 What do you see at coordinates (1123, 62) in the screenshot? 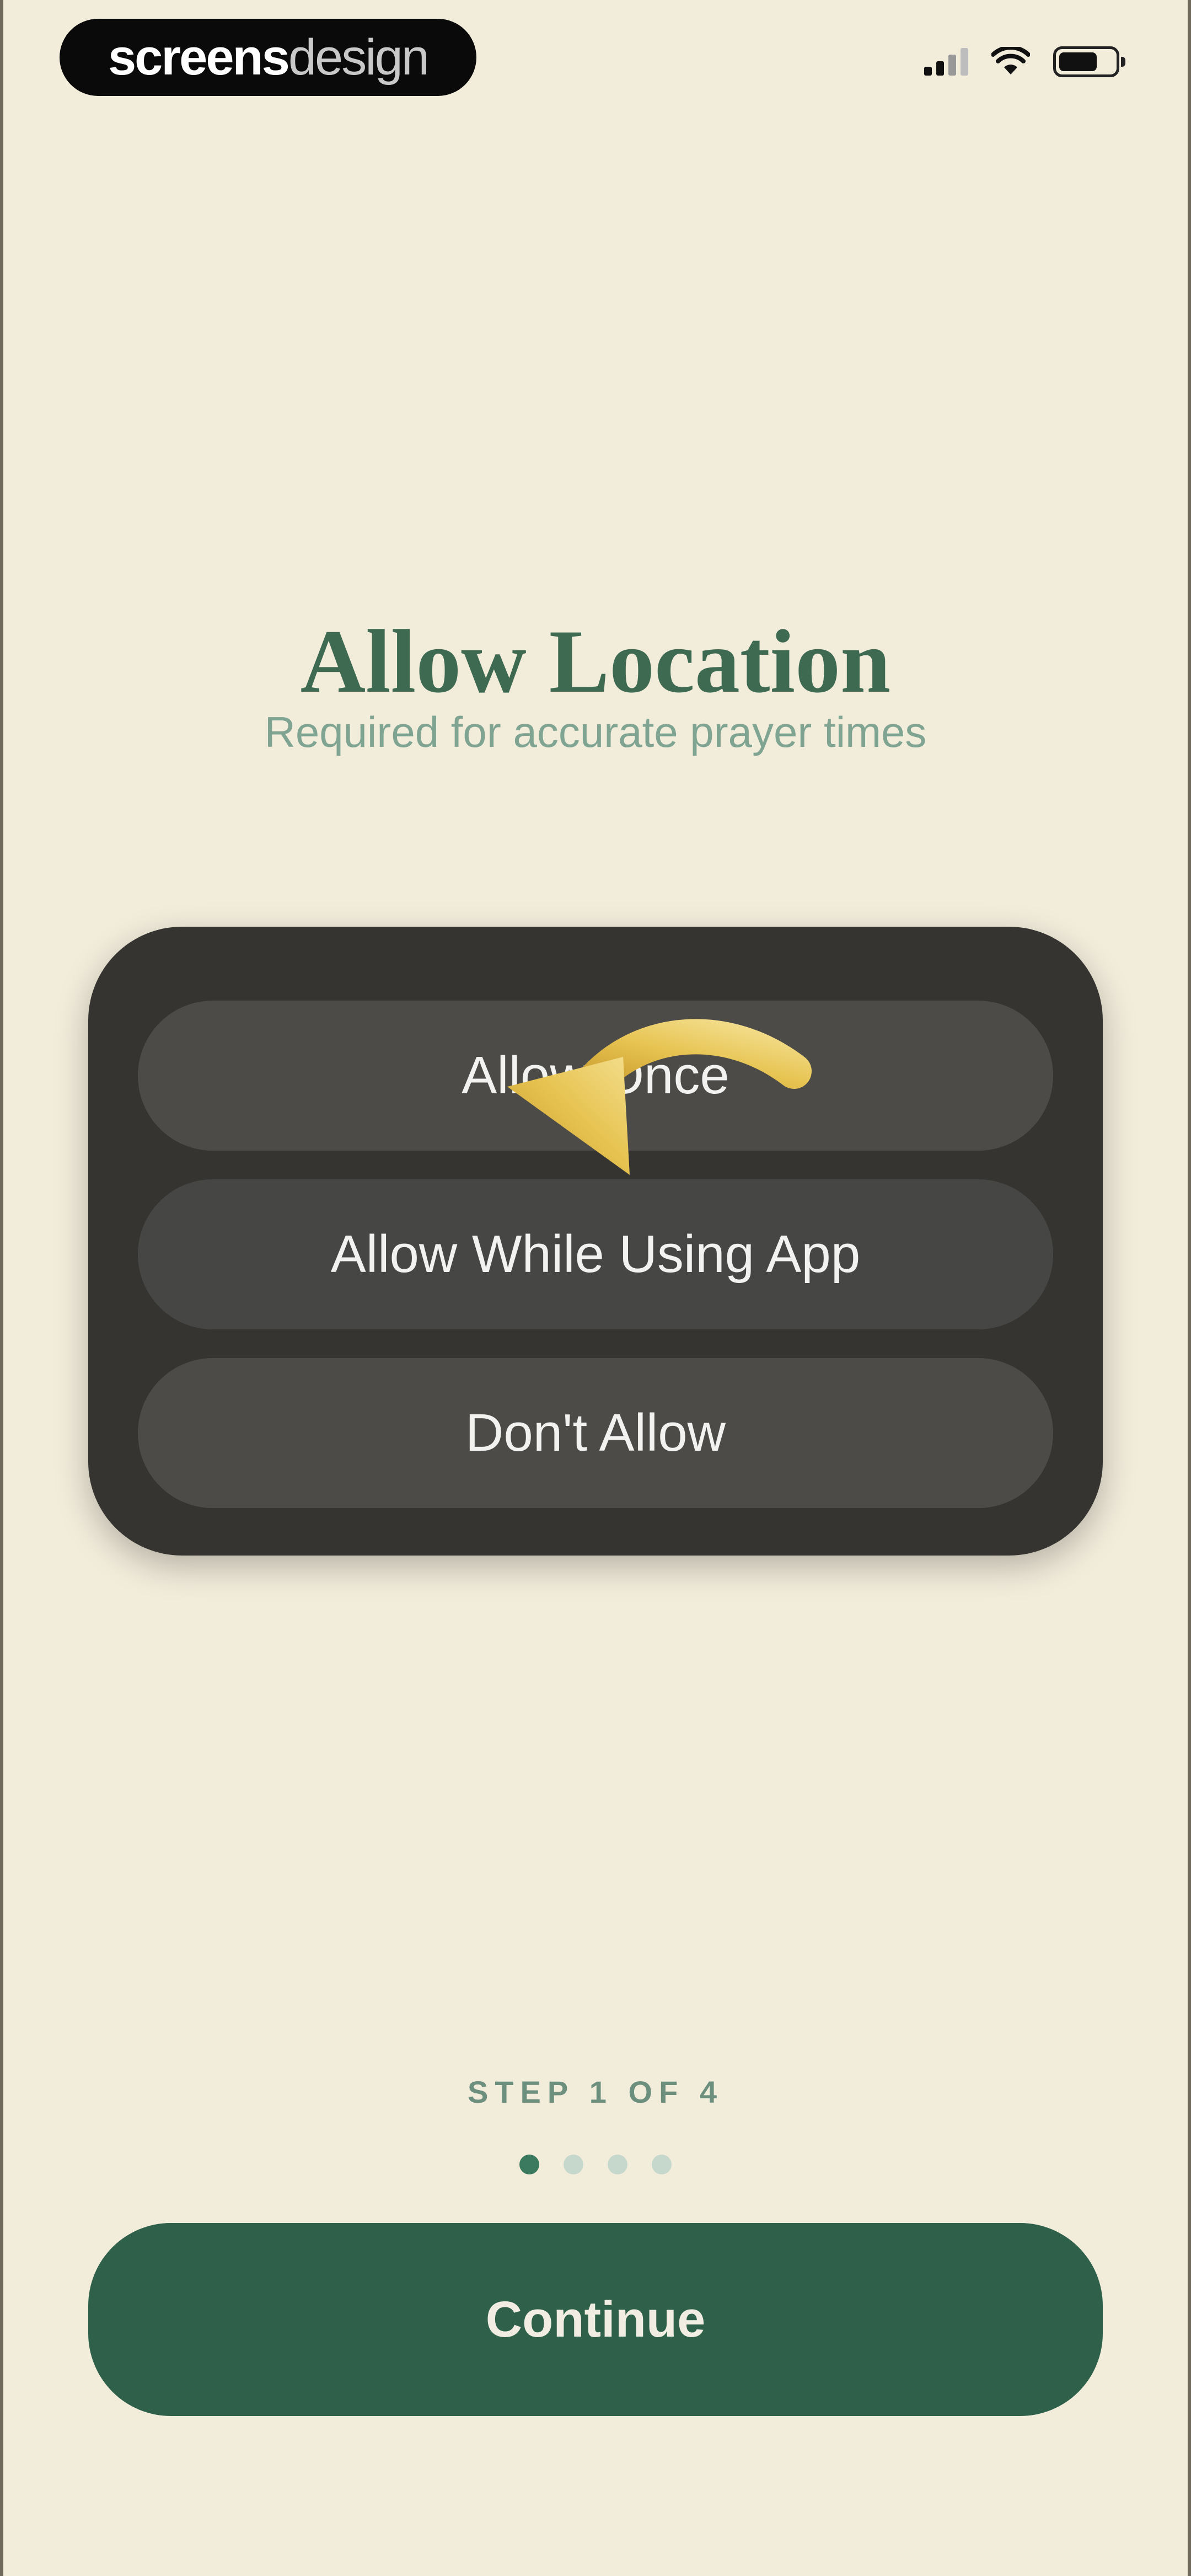
I see `battery-nub` at bounding box center [1123, 62].